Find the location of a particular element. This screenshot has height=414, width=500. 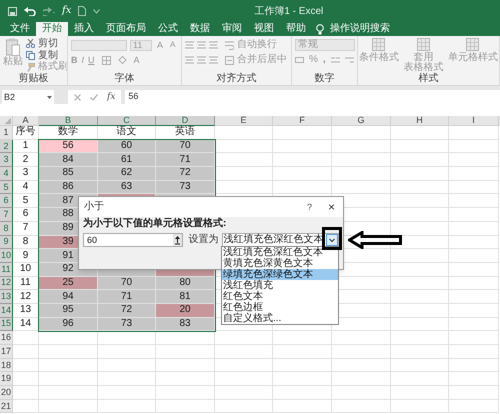

collapse-dialog-icon is located at coordinates (177, 240).